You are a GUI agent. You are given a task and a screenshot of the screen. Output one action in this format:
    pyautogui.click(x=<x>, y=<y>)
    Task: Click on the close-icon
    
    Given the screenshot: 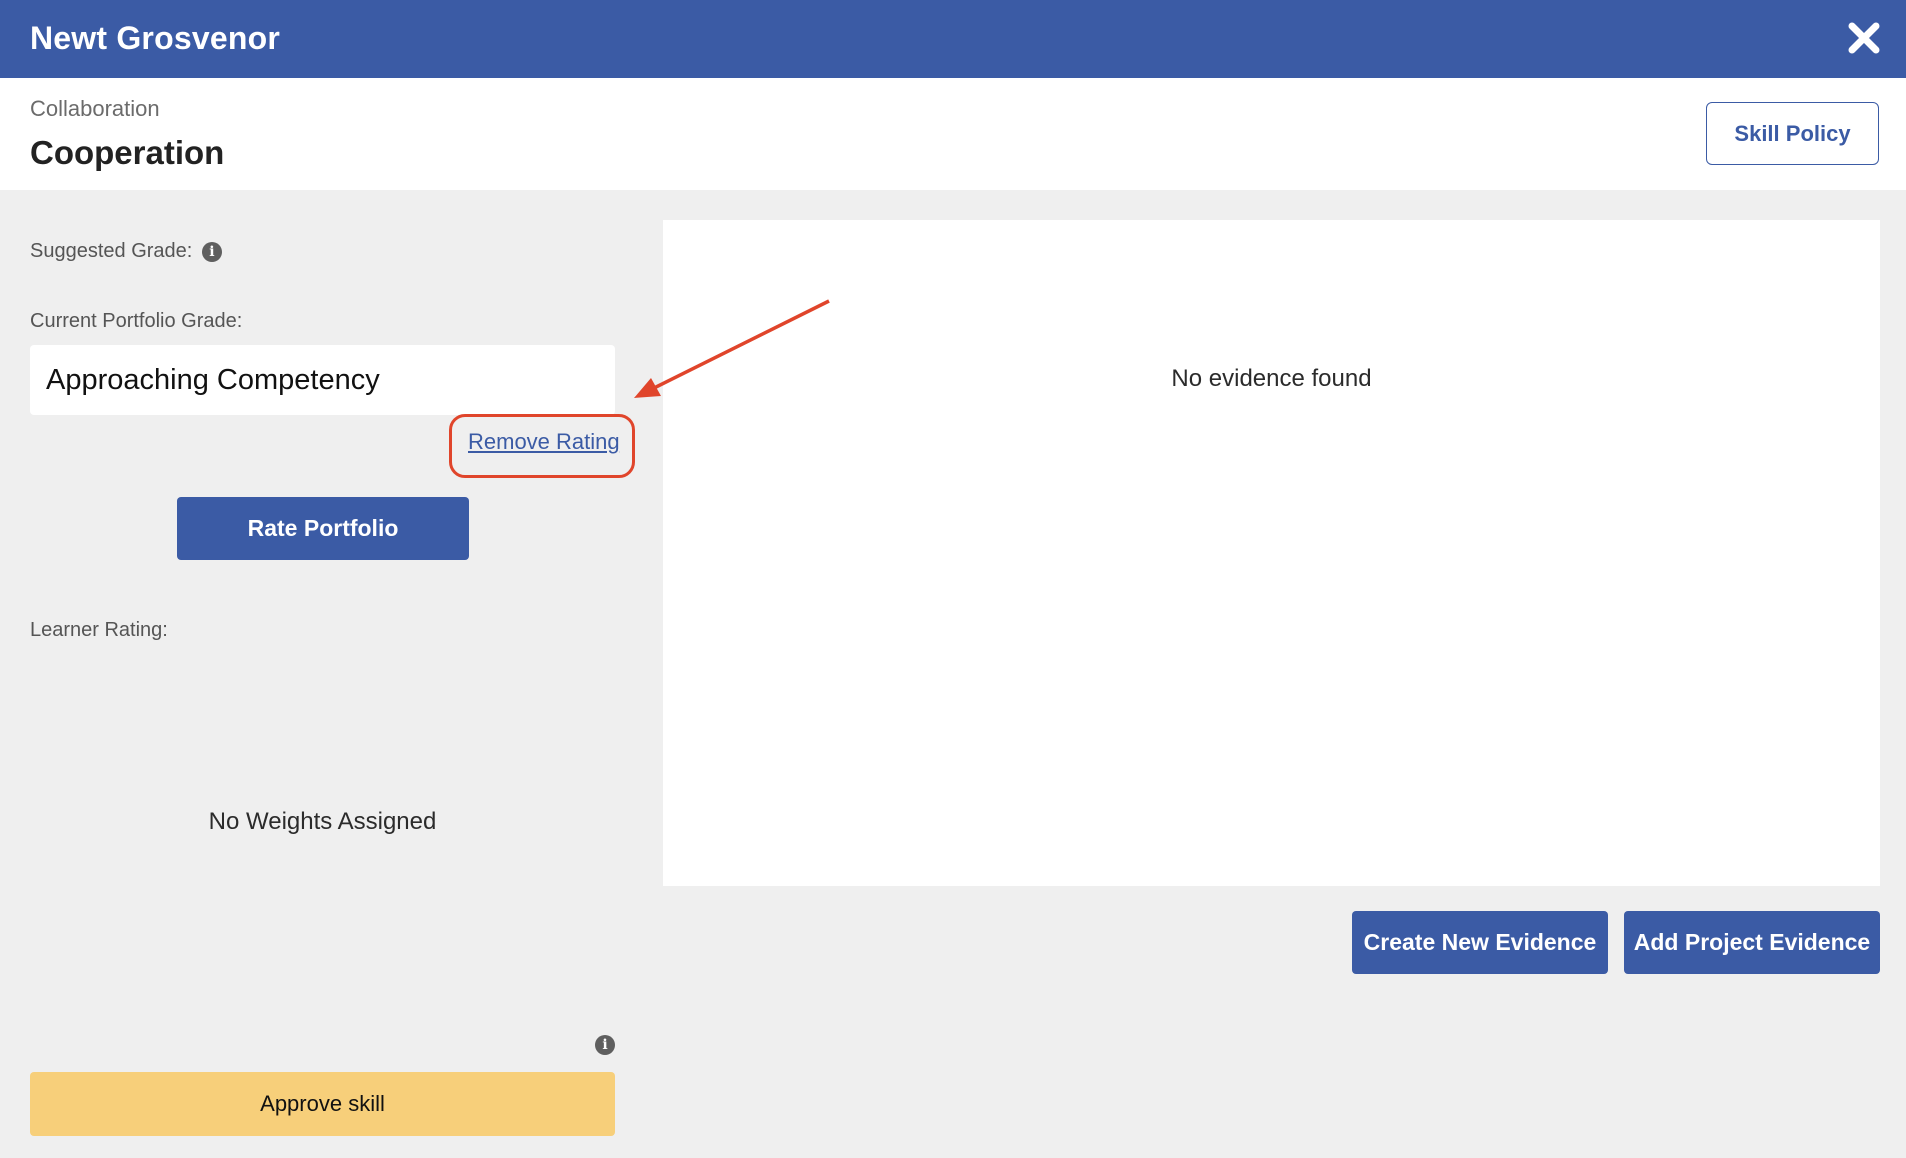 What is the action you would take?
    pyautogui.click(x=1864, y=38)
    